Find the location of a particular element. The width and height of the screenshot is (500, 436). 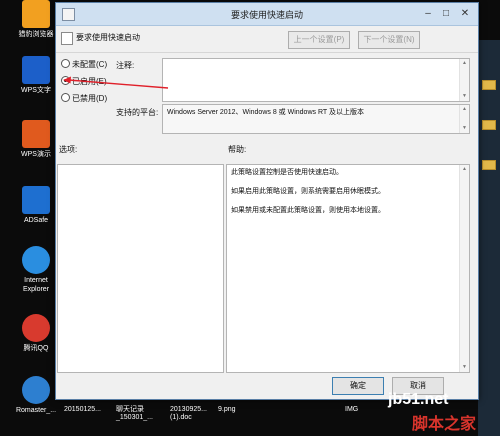

setting-header: 要求使用快速启动 上一个设置(P) 下一个设置(N) is located at coordinates (267, 39).